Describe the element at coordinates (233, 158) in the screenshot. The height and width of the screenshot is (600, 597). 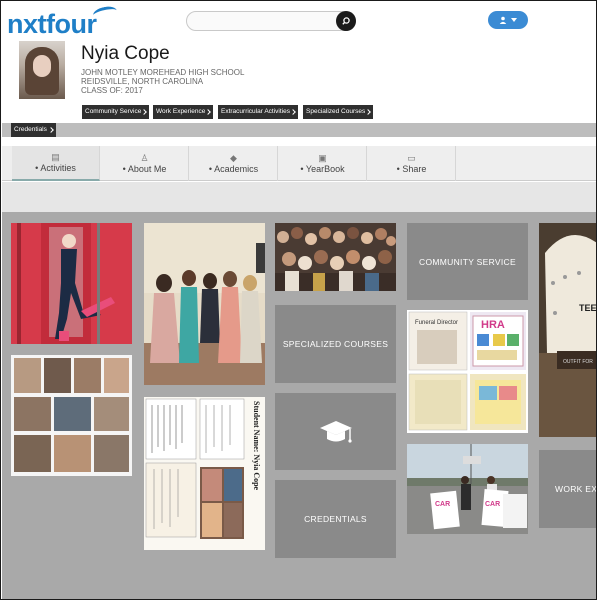
I see `grad-cap-icon: ◆` at that location.